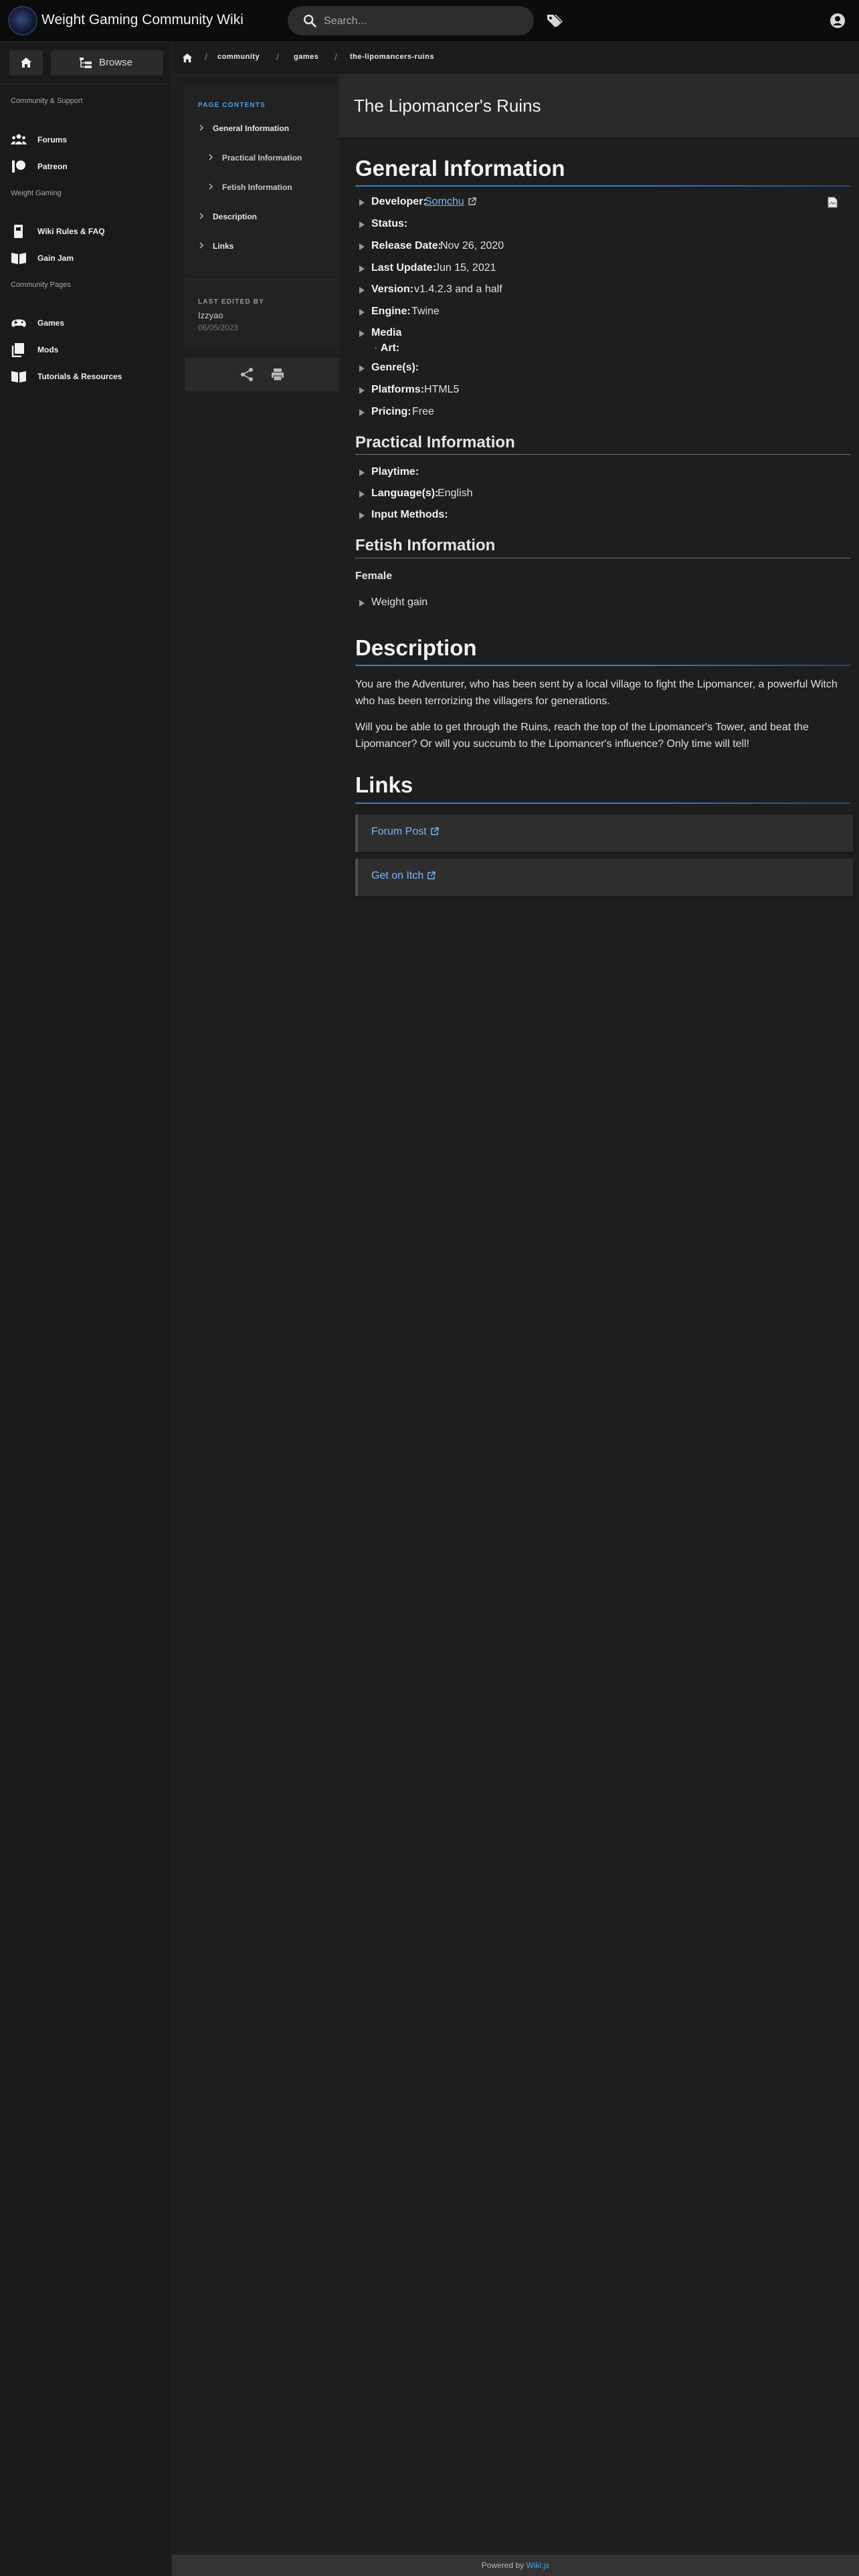 This screenshot has height=2576, width=859. What do you see at coordinates (435, 442) in the screenshot?
I see `heading-practical-information: Practical Information` at bounding box center [435, 442].